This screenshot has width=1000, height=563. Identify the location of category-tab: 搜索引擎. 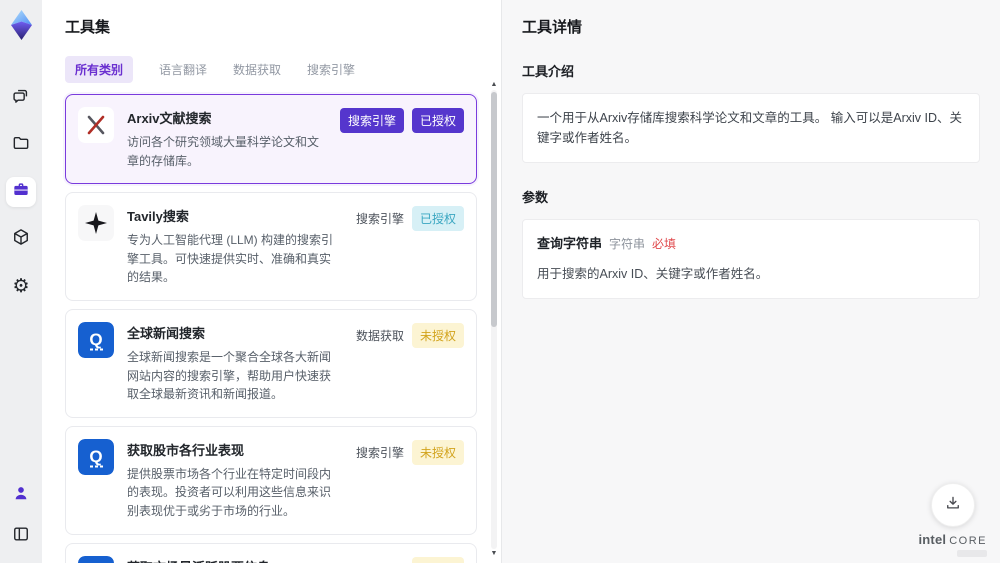
(331, 69).